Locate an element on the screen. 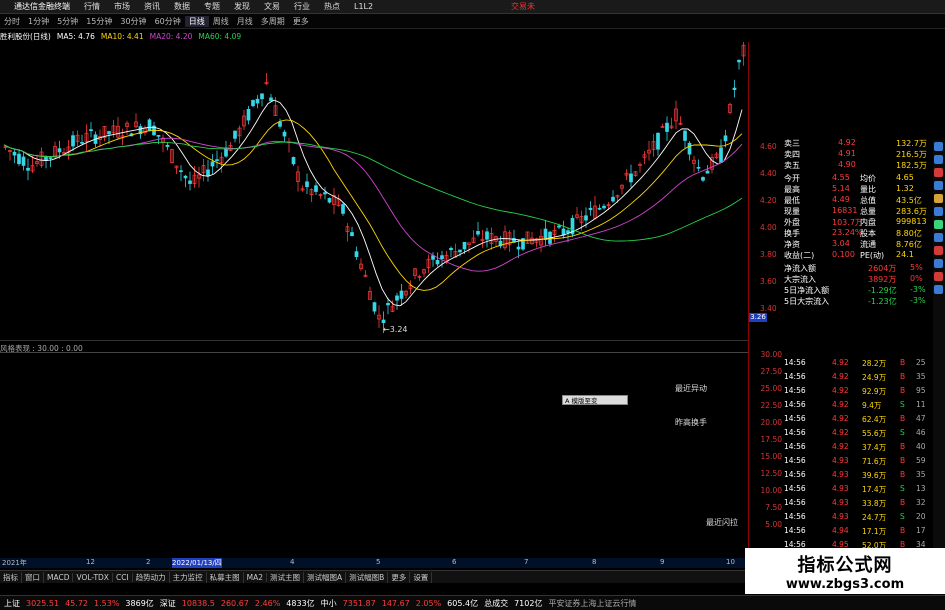 The width and height of the screenshot is (945, 610). sh-amount: 3869亿 is located at coordinates (139, 603).